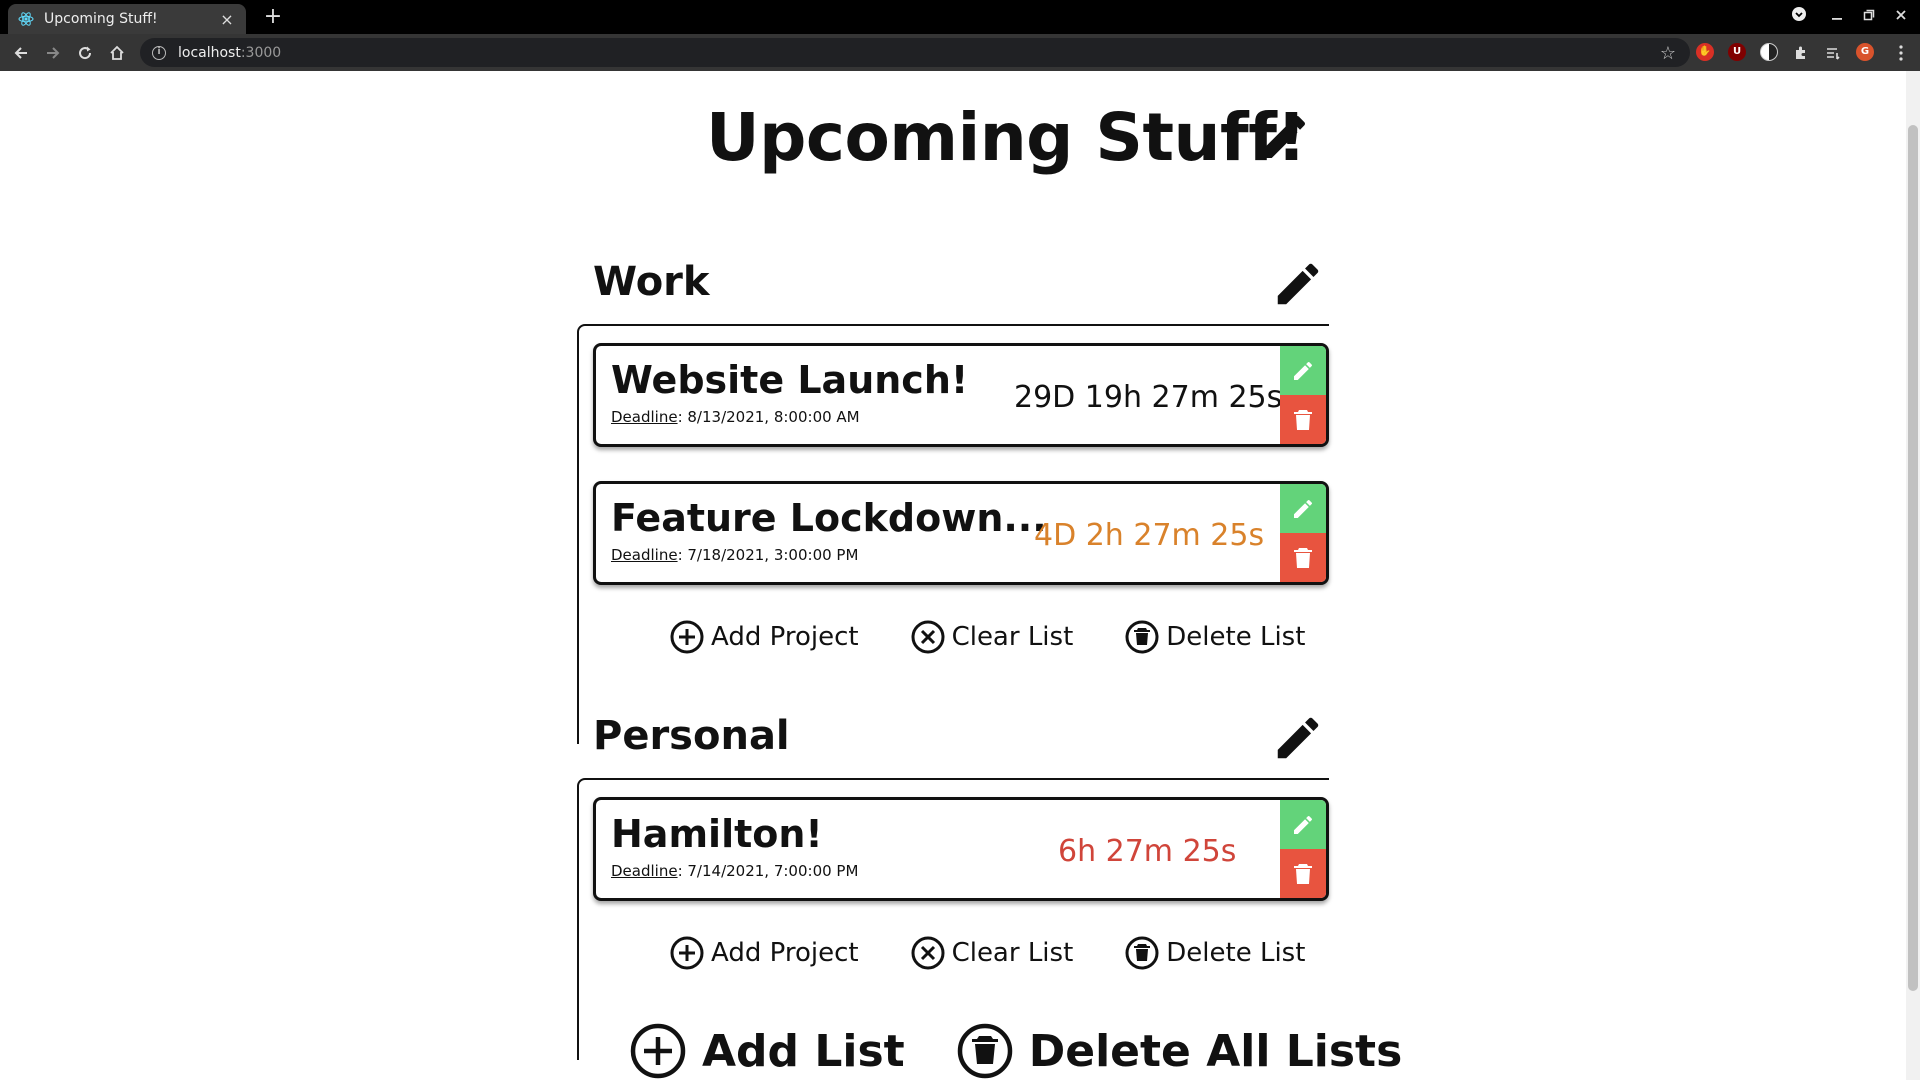  I want to click on project-deadline: Deadline: 7/14/2021, 7:00:00 PM, so click(734, 871).